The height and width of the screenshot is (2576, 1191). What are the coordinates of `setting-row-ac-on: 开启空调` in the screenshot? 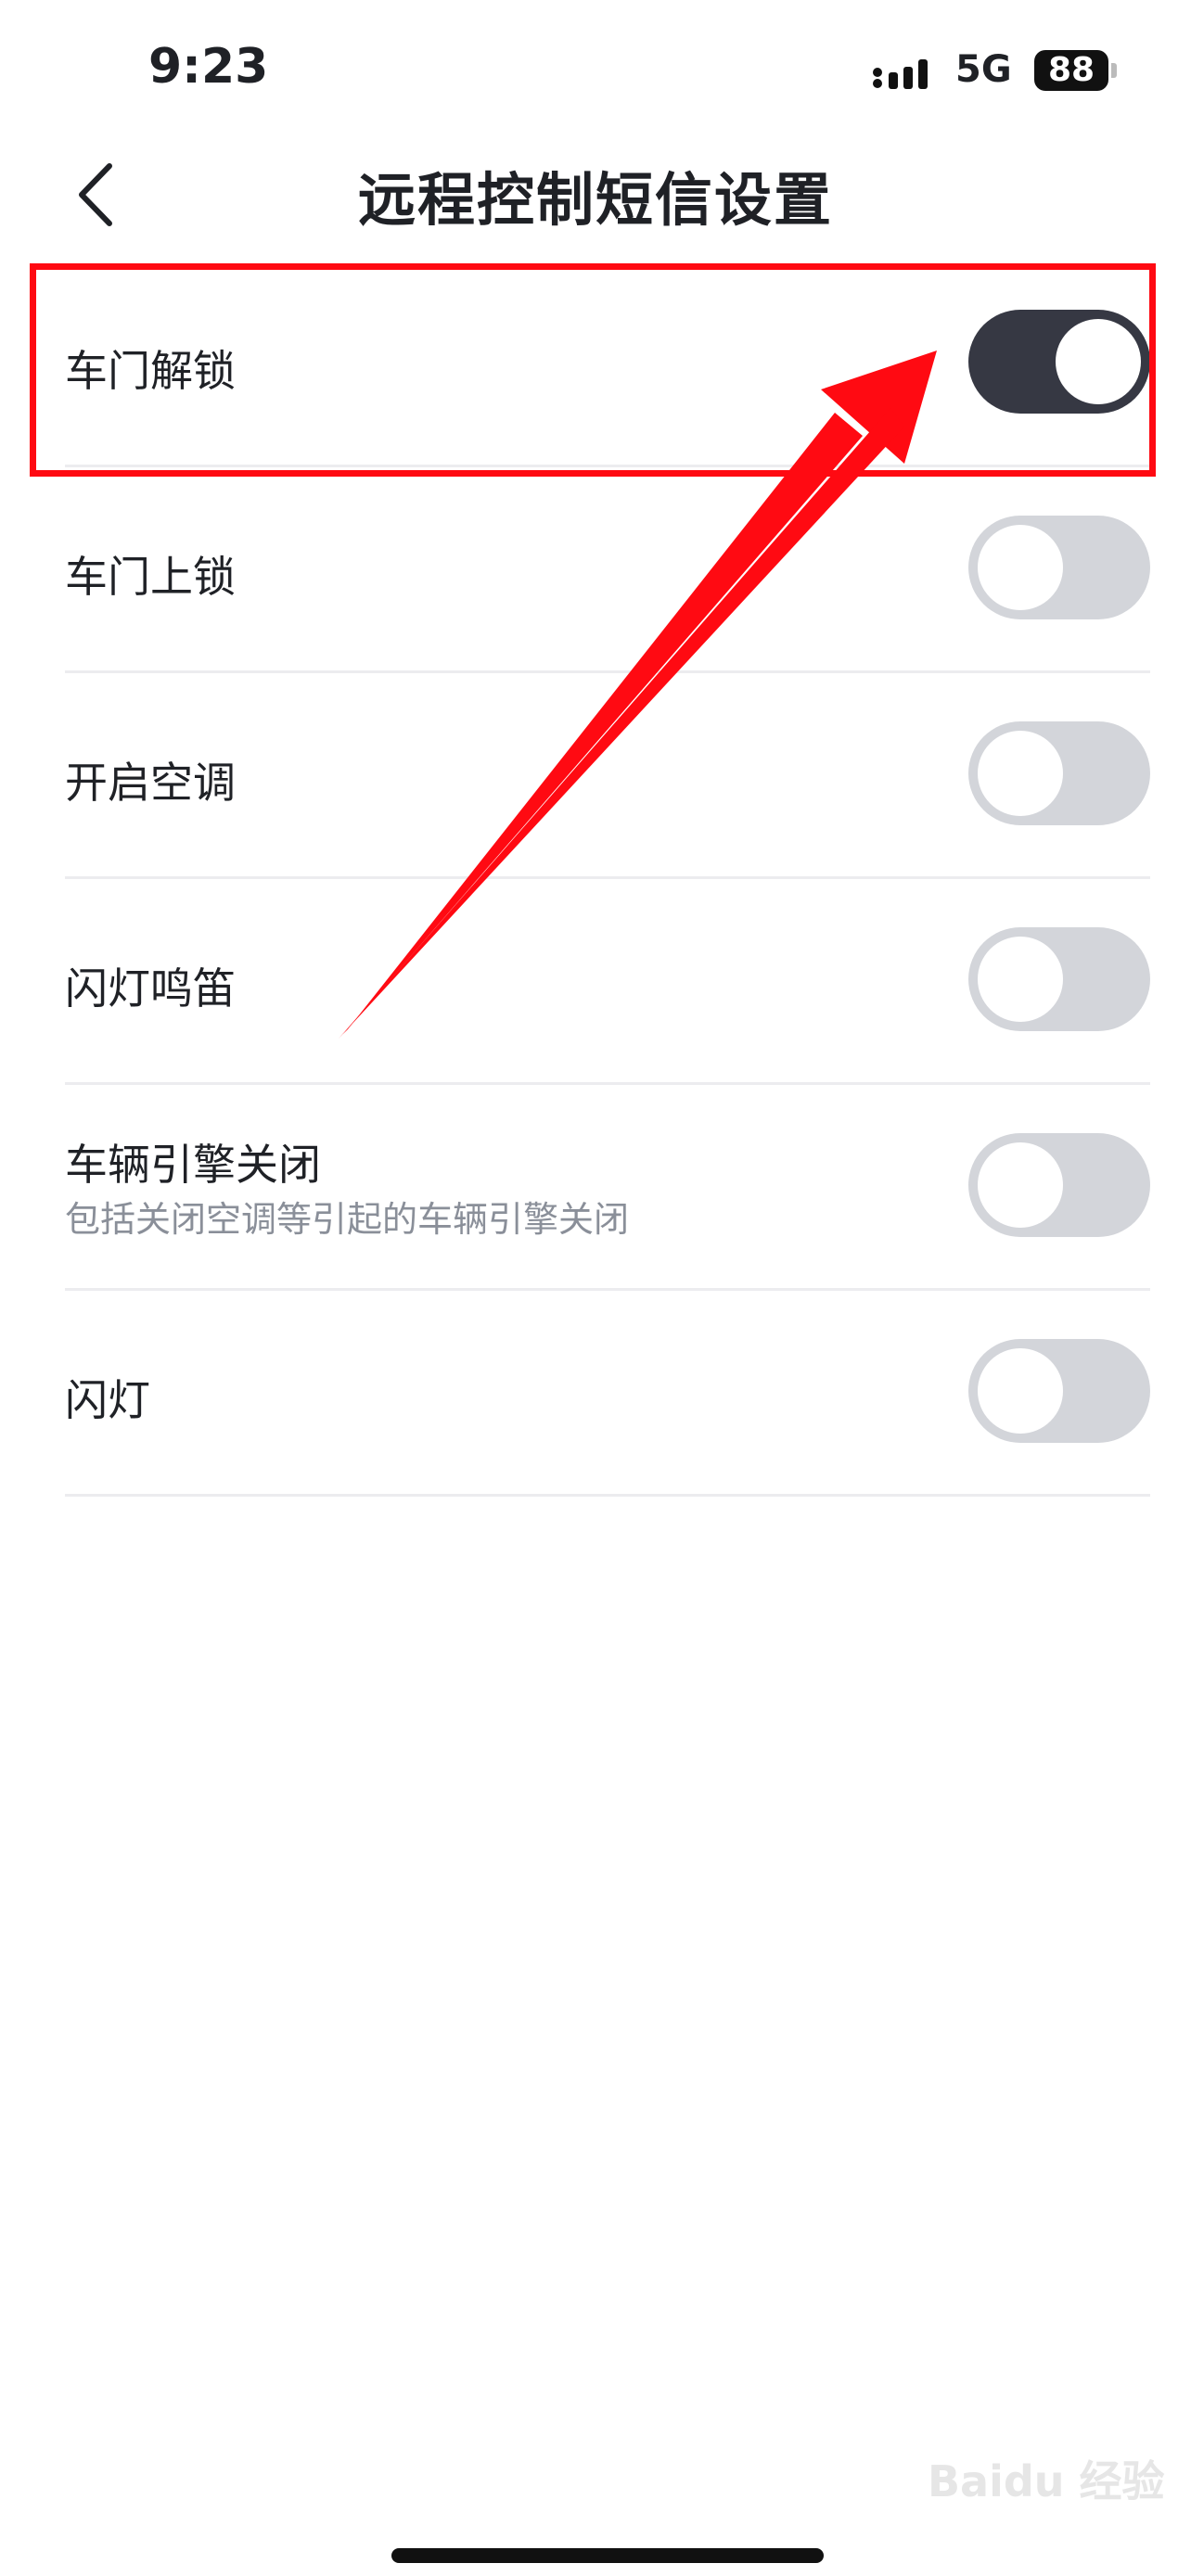 It's located at (607, 776).